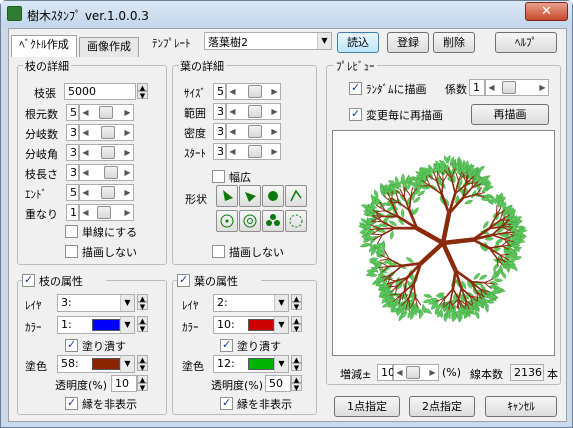 This screenshot has width=573, height=428. Describe the element at coordinates (296, 196) in the screenshot. I see `leaf-shape-4-button` at that location.